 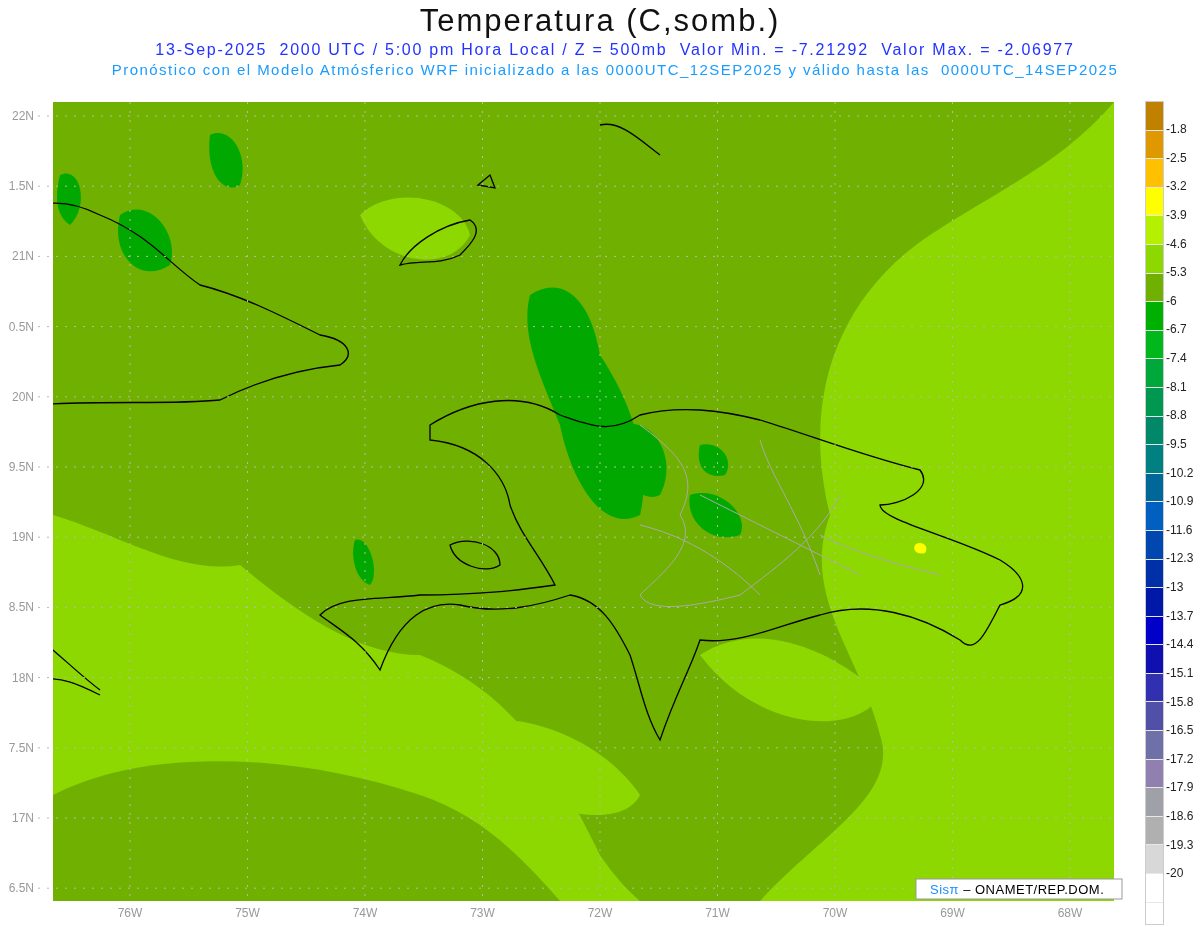 What do you see at coordinates (1177, 244) in the screenshot?
I see `colorbar-label: -4.6` at bounding box center [1177, 244].